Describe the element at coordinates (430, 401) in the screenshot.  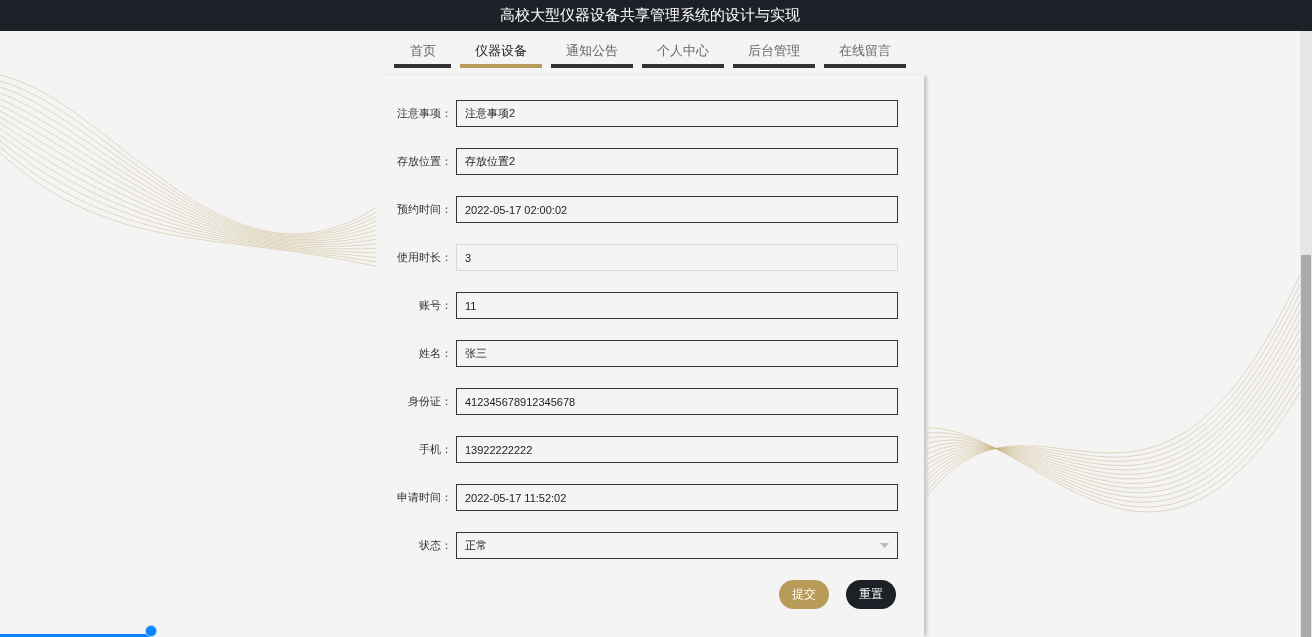
I see `field-label: 身份证：` at that location.